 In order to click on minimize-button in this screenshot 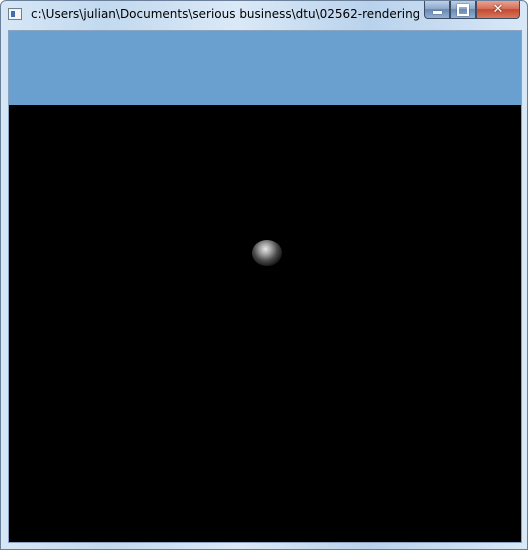, I will do `click(437, 10)`.